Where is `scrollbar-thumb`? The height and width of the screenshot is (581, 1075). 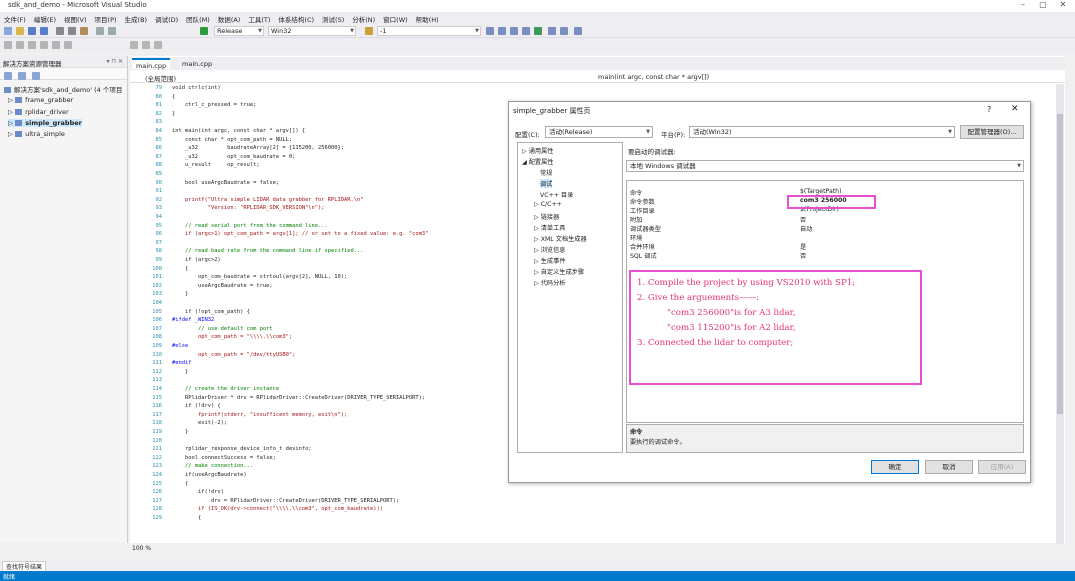 scrollbar-thumb is located at coordinates (1060, 264).